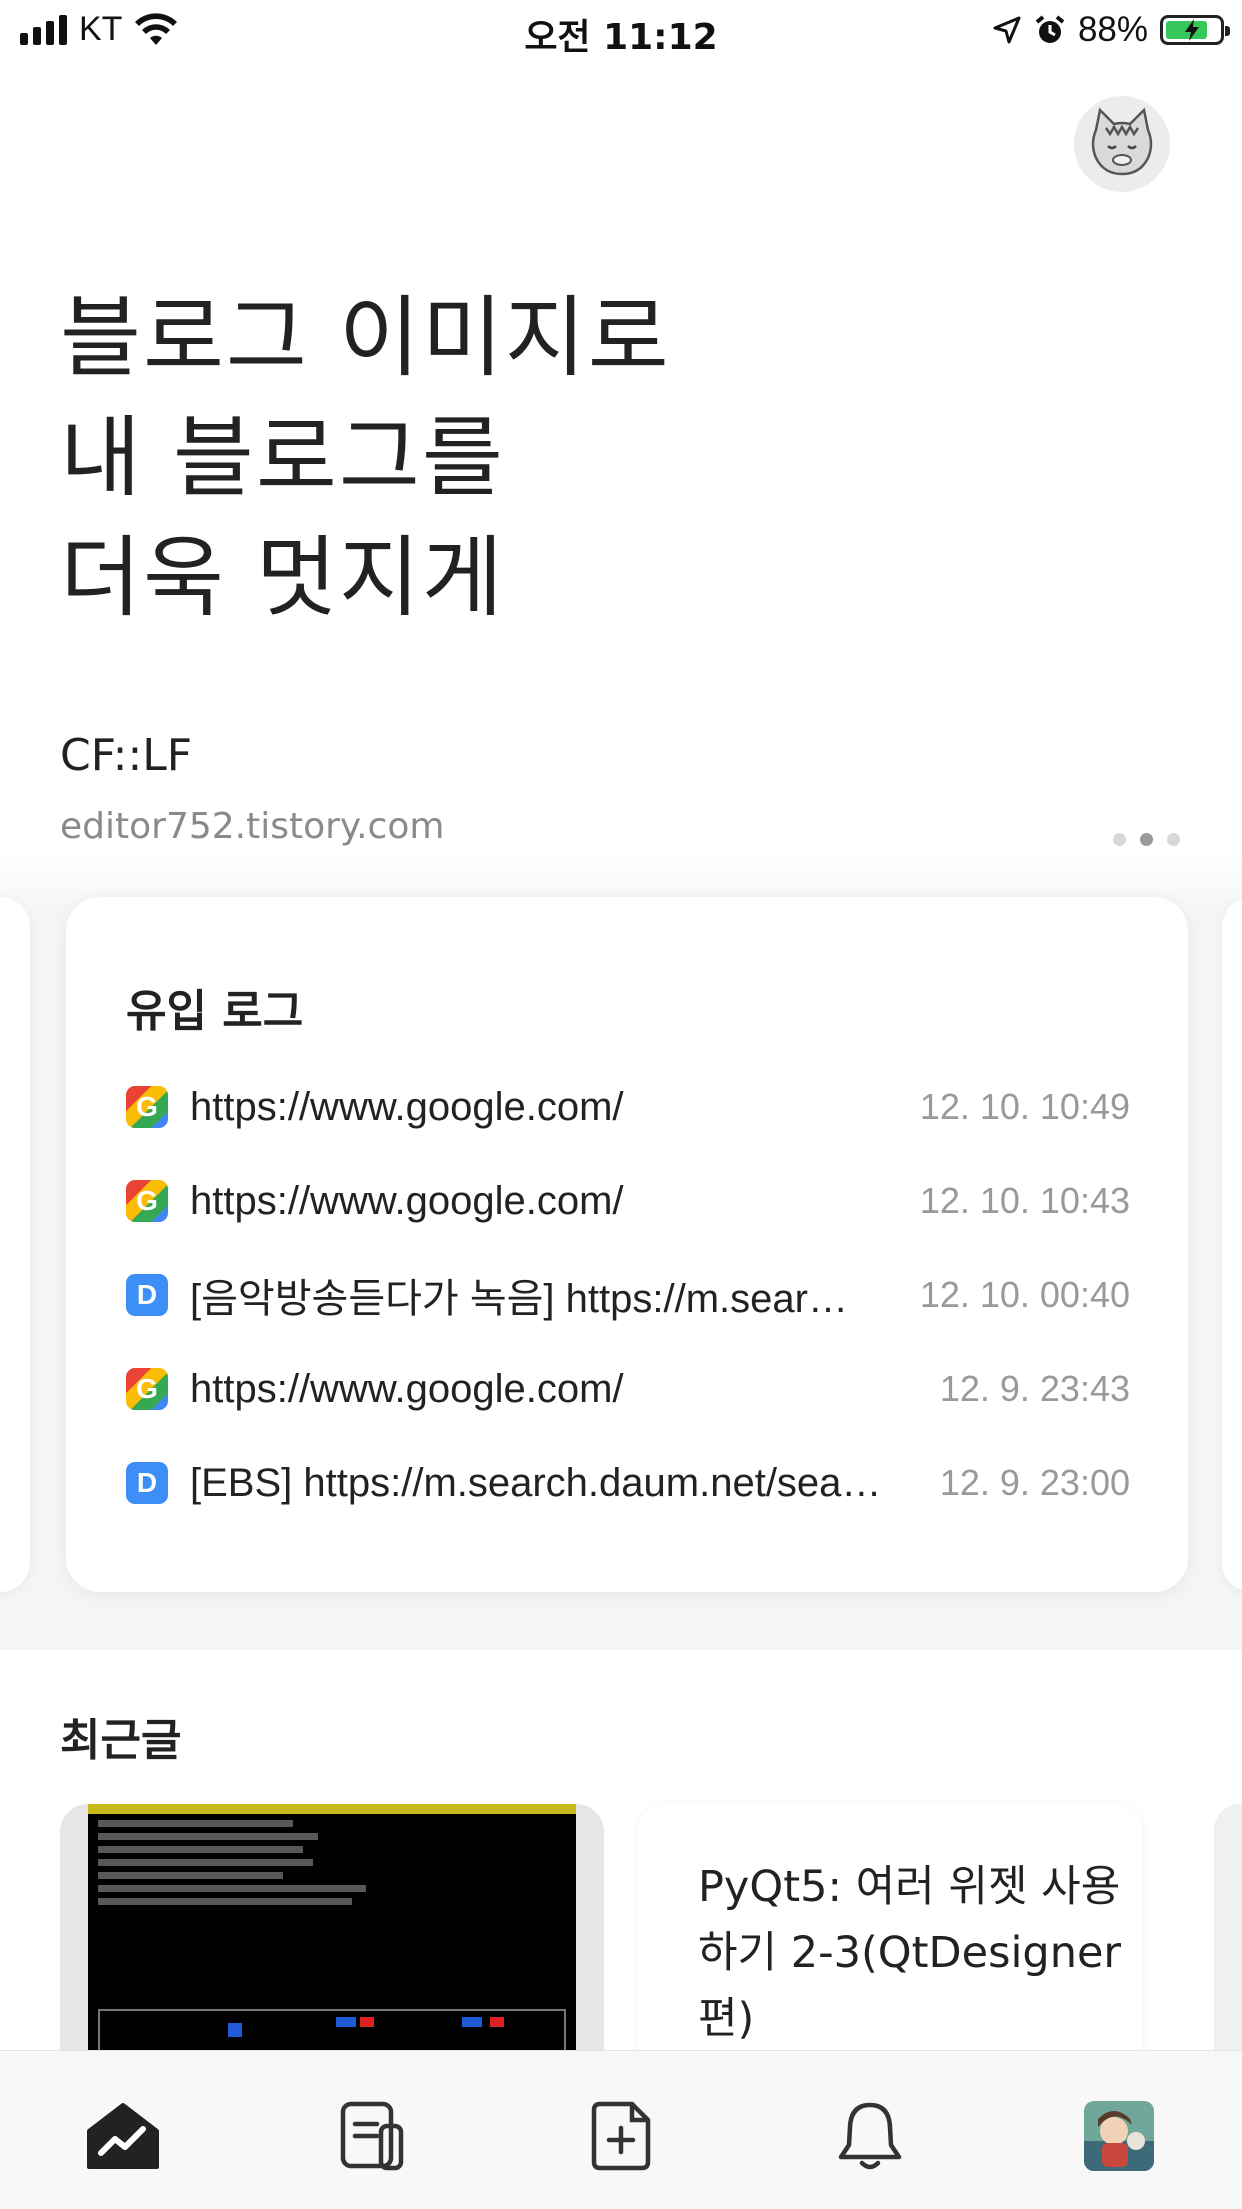 The height and width of the screenshot is (2209, 1242). What do you see at coordinates (1034, 1388) in the screenshot?
I see `visit-time: 12. 9. 23:43` at bounding box center [1034, 1388].